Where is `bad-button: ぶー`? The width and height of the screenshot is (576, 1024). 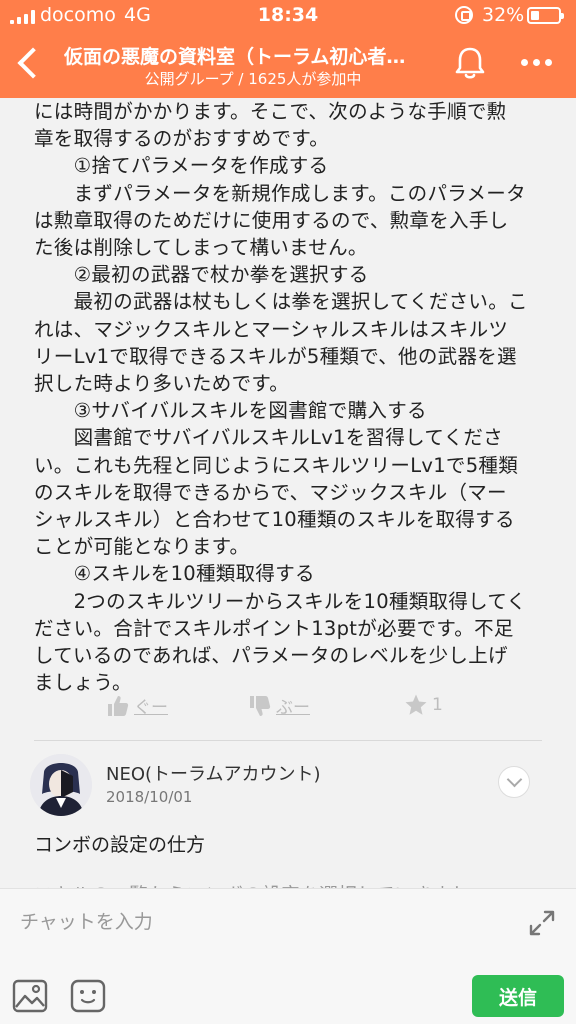 bad-button: ぶー is located at coordinates (279, 705).